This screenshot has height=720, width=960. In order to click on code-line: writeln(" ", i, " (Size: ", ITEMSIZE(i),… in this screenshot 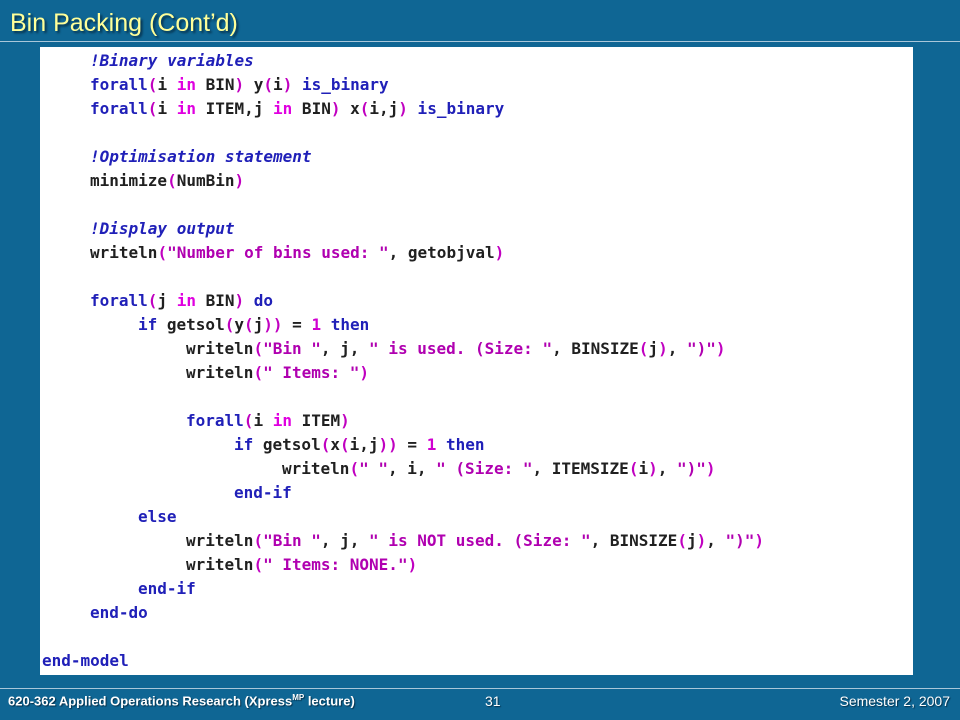, I will do `click(499, 469)`.